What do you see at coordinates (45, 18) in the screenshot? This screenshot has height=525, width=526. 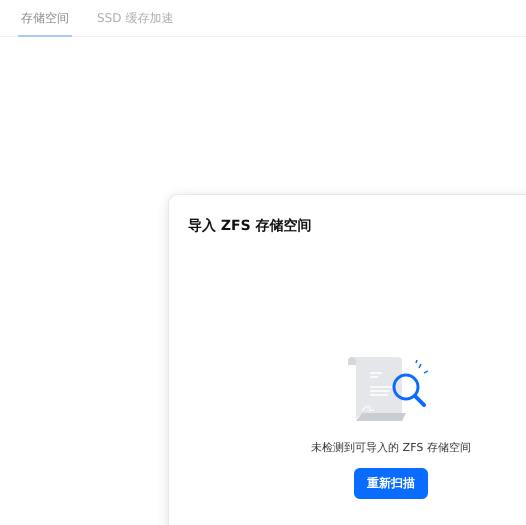 I see `tab: 存储空间` at bounding box center [45, 18].